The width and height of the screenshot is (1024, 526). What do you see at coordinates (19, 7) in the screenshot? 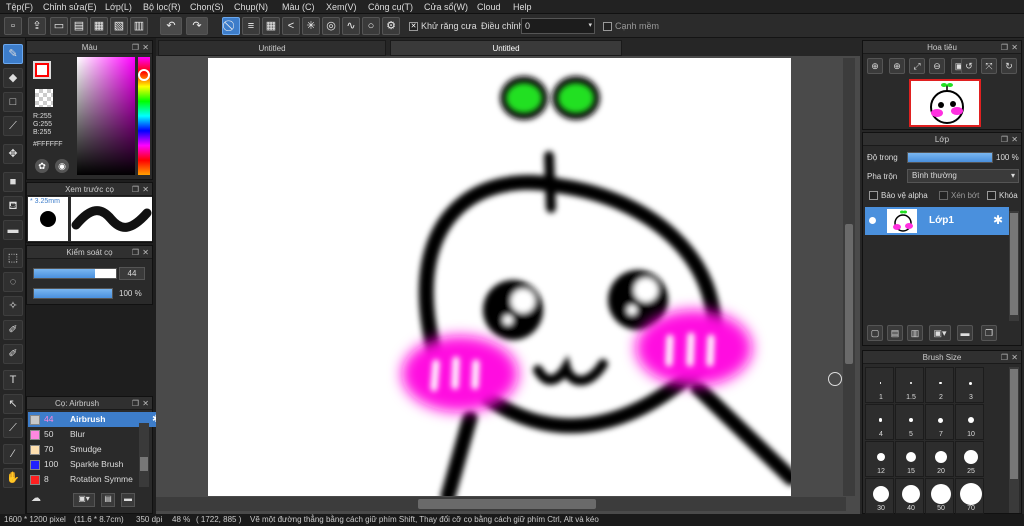
I see `menu-file: Tệp(F)` at bounding box center [19, 7].